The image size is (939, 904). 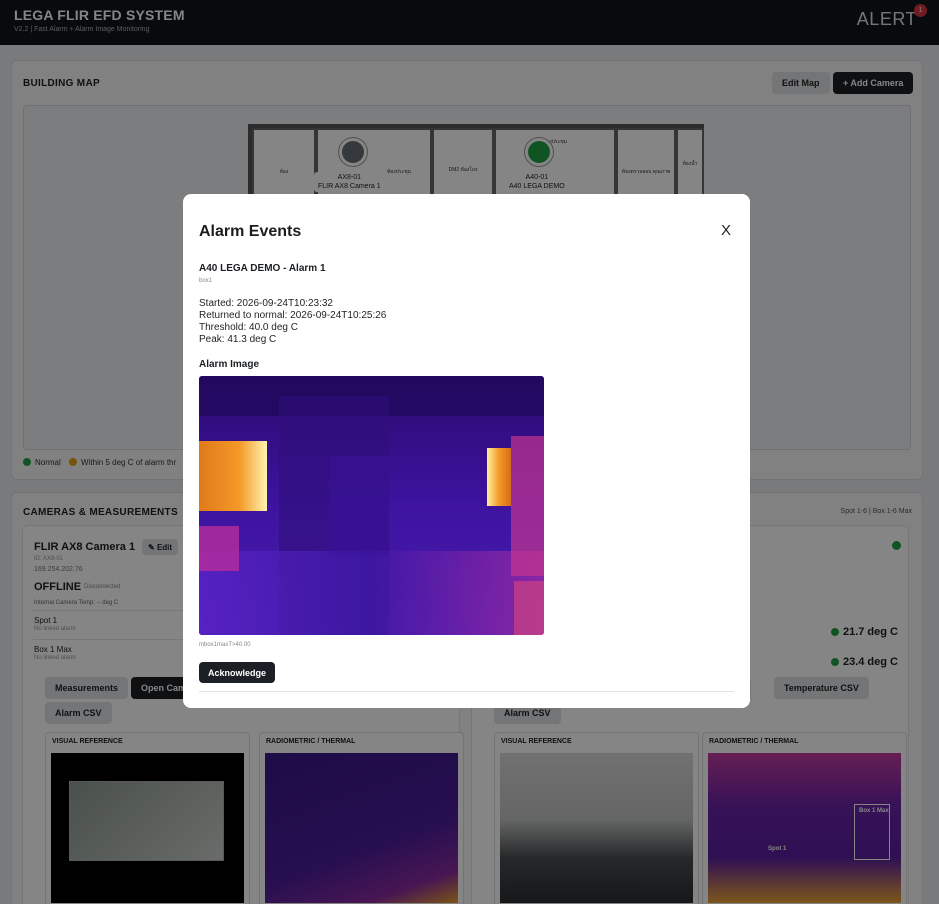 I want to click on modal-divider, so click(x=466, y=691).